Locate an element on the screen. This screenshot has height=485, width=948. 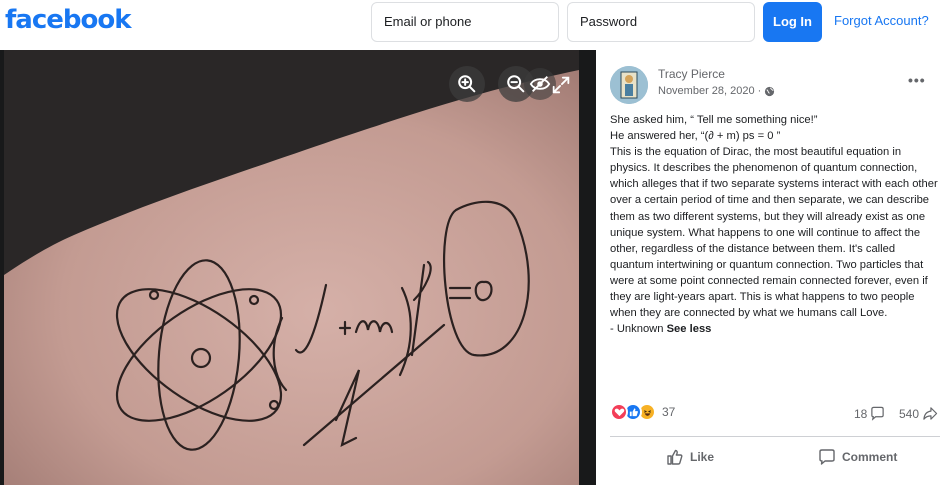
zoom-in-icon is located at coordinates (467, 84).